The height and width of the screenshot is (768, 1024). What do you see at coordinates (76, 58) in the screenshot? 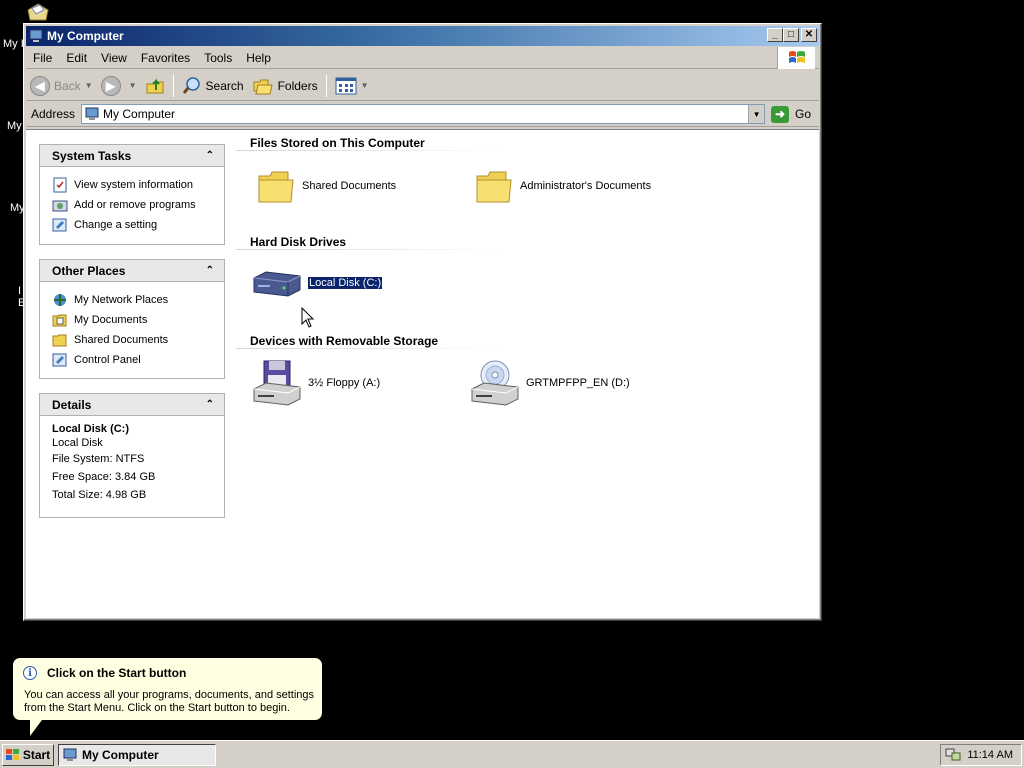
I see `menu-edit: Edit` at bounding box center [76, 58].